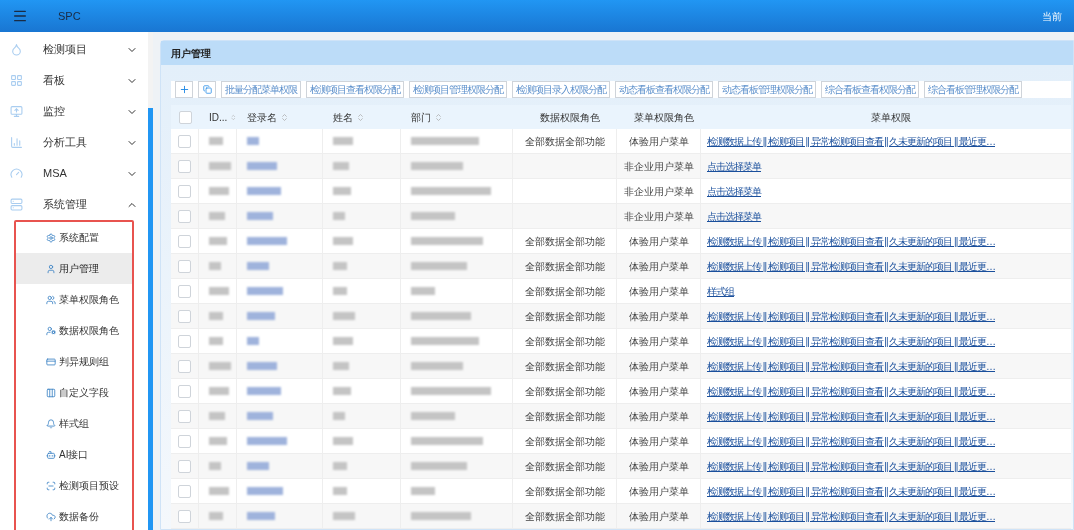 The width and height of the screenshot is (1074, 530). What do you see at coordinates (343, 117) in the screenshot?
I see `column-header: 姓名` at bounding box center [343, 117].